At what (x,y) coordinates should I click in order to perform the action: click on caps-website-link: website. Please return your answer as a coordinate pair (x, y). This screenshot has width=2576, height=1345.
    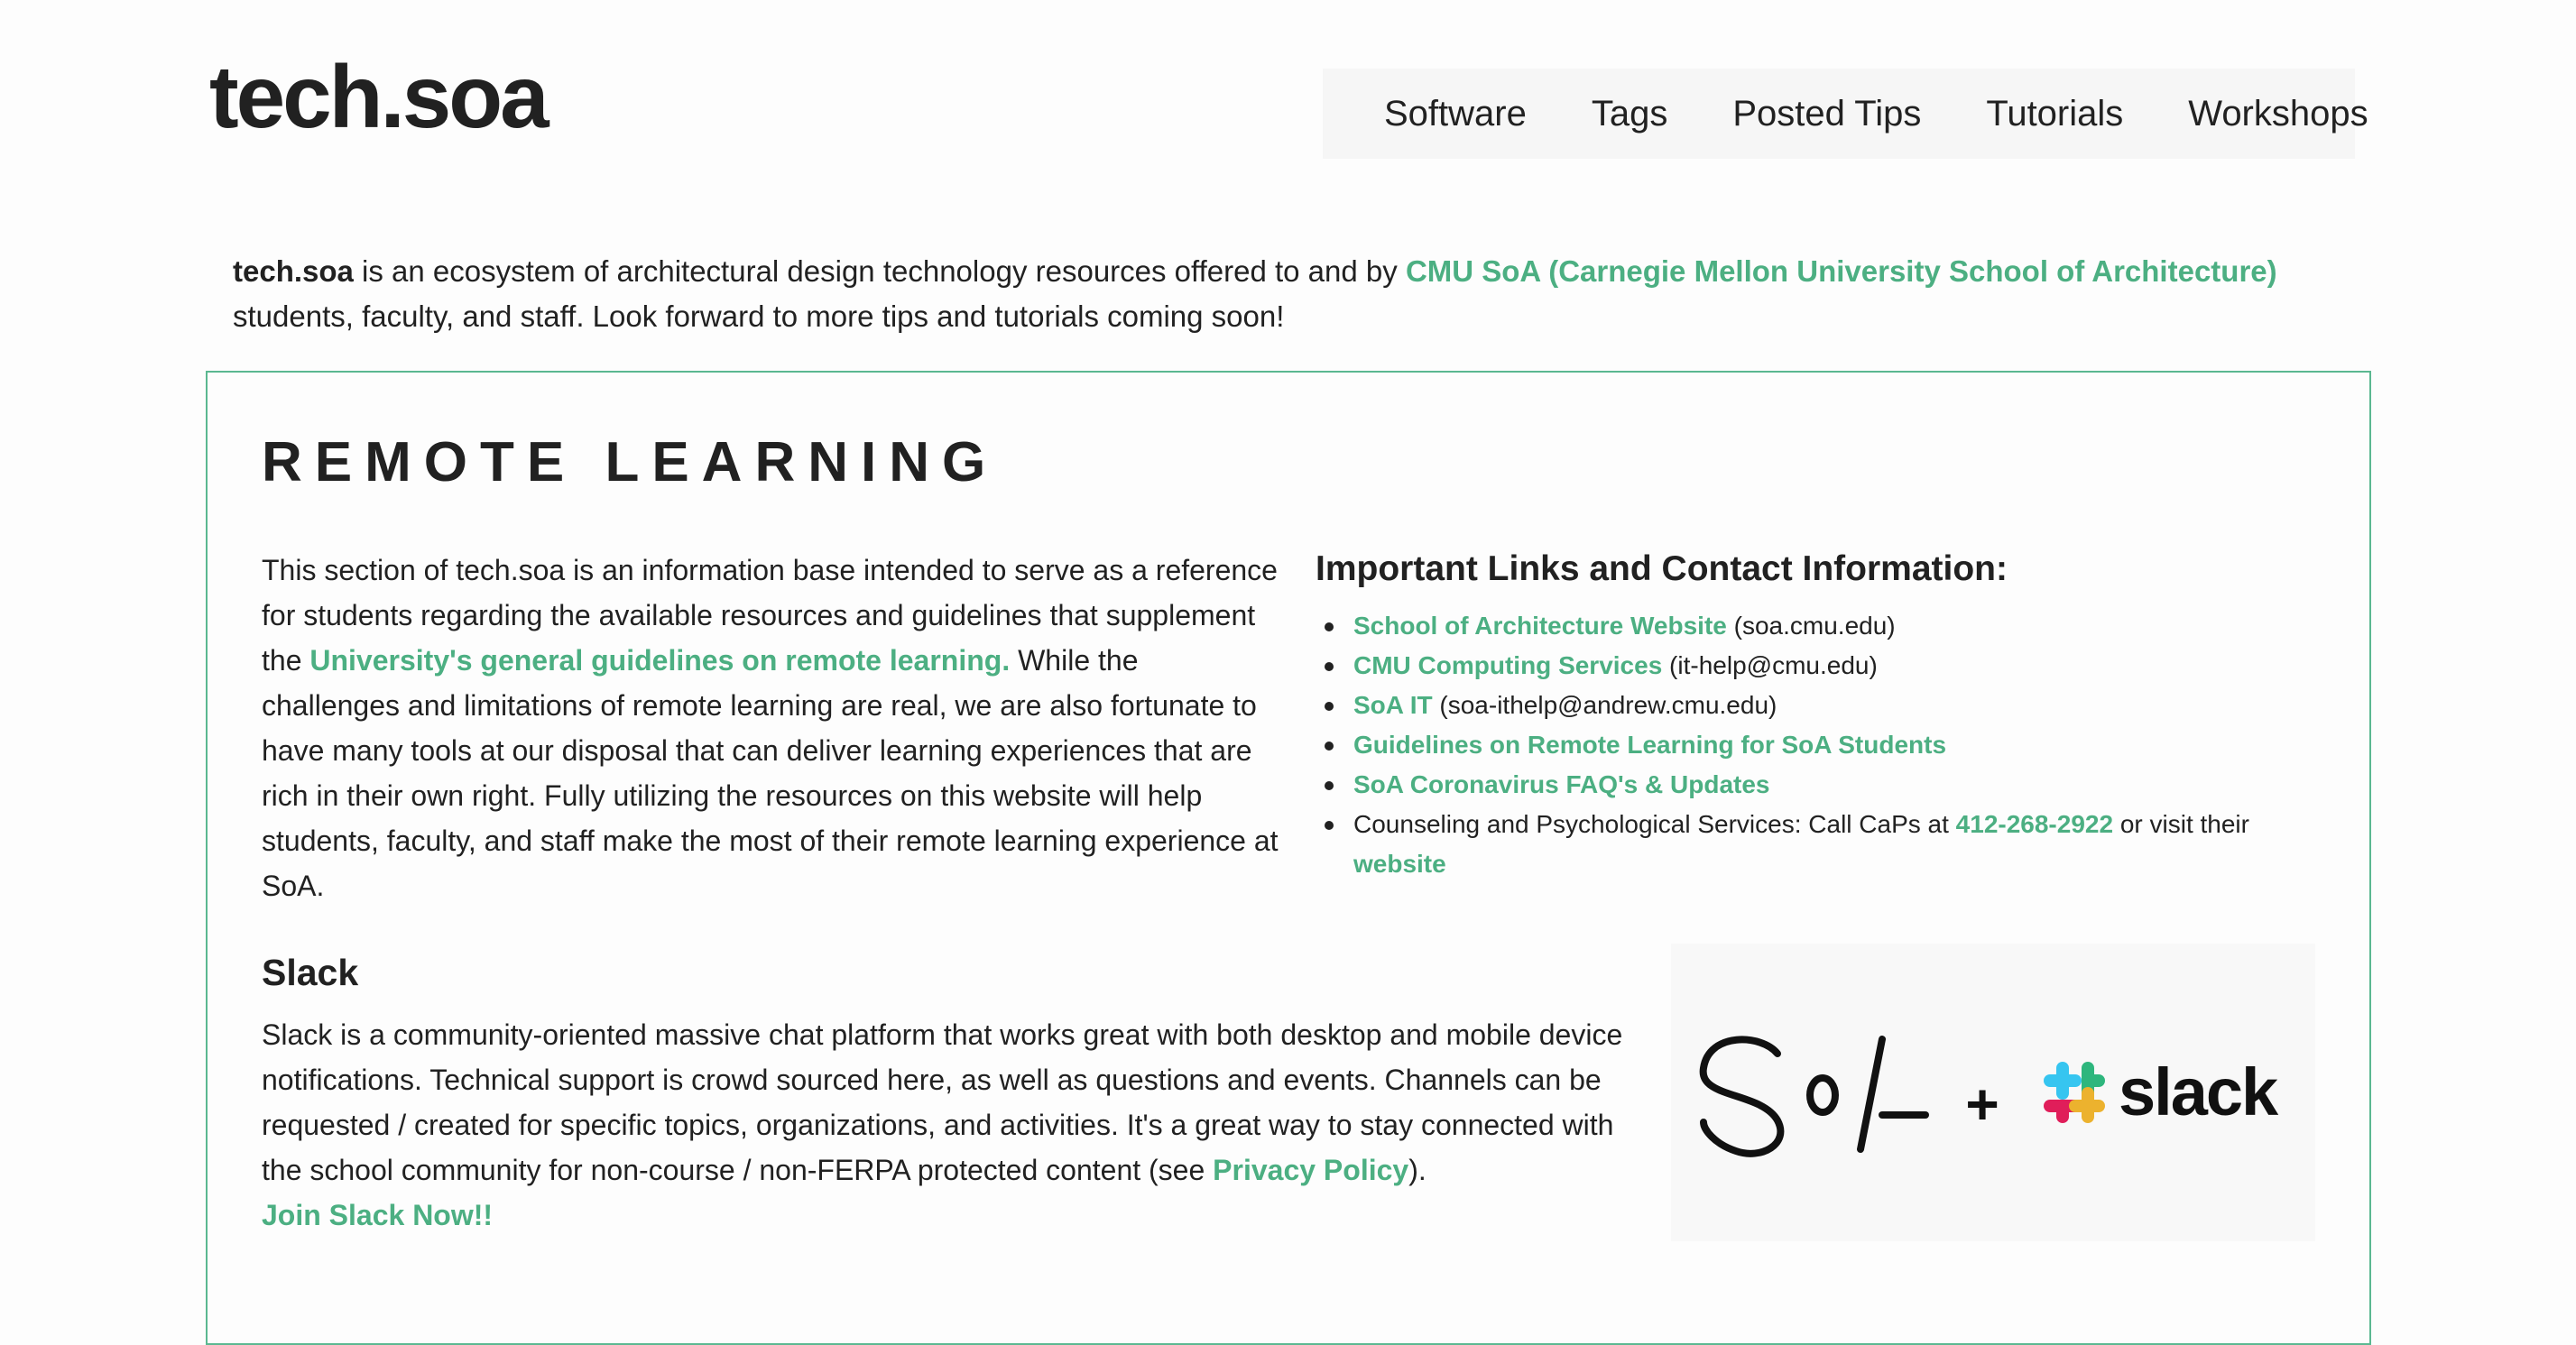
    Looking at the image, I should click on (1399, 864).